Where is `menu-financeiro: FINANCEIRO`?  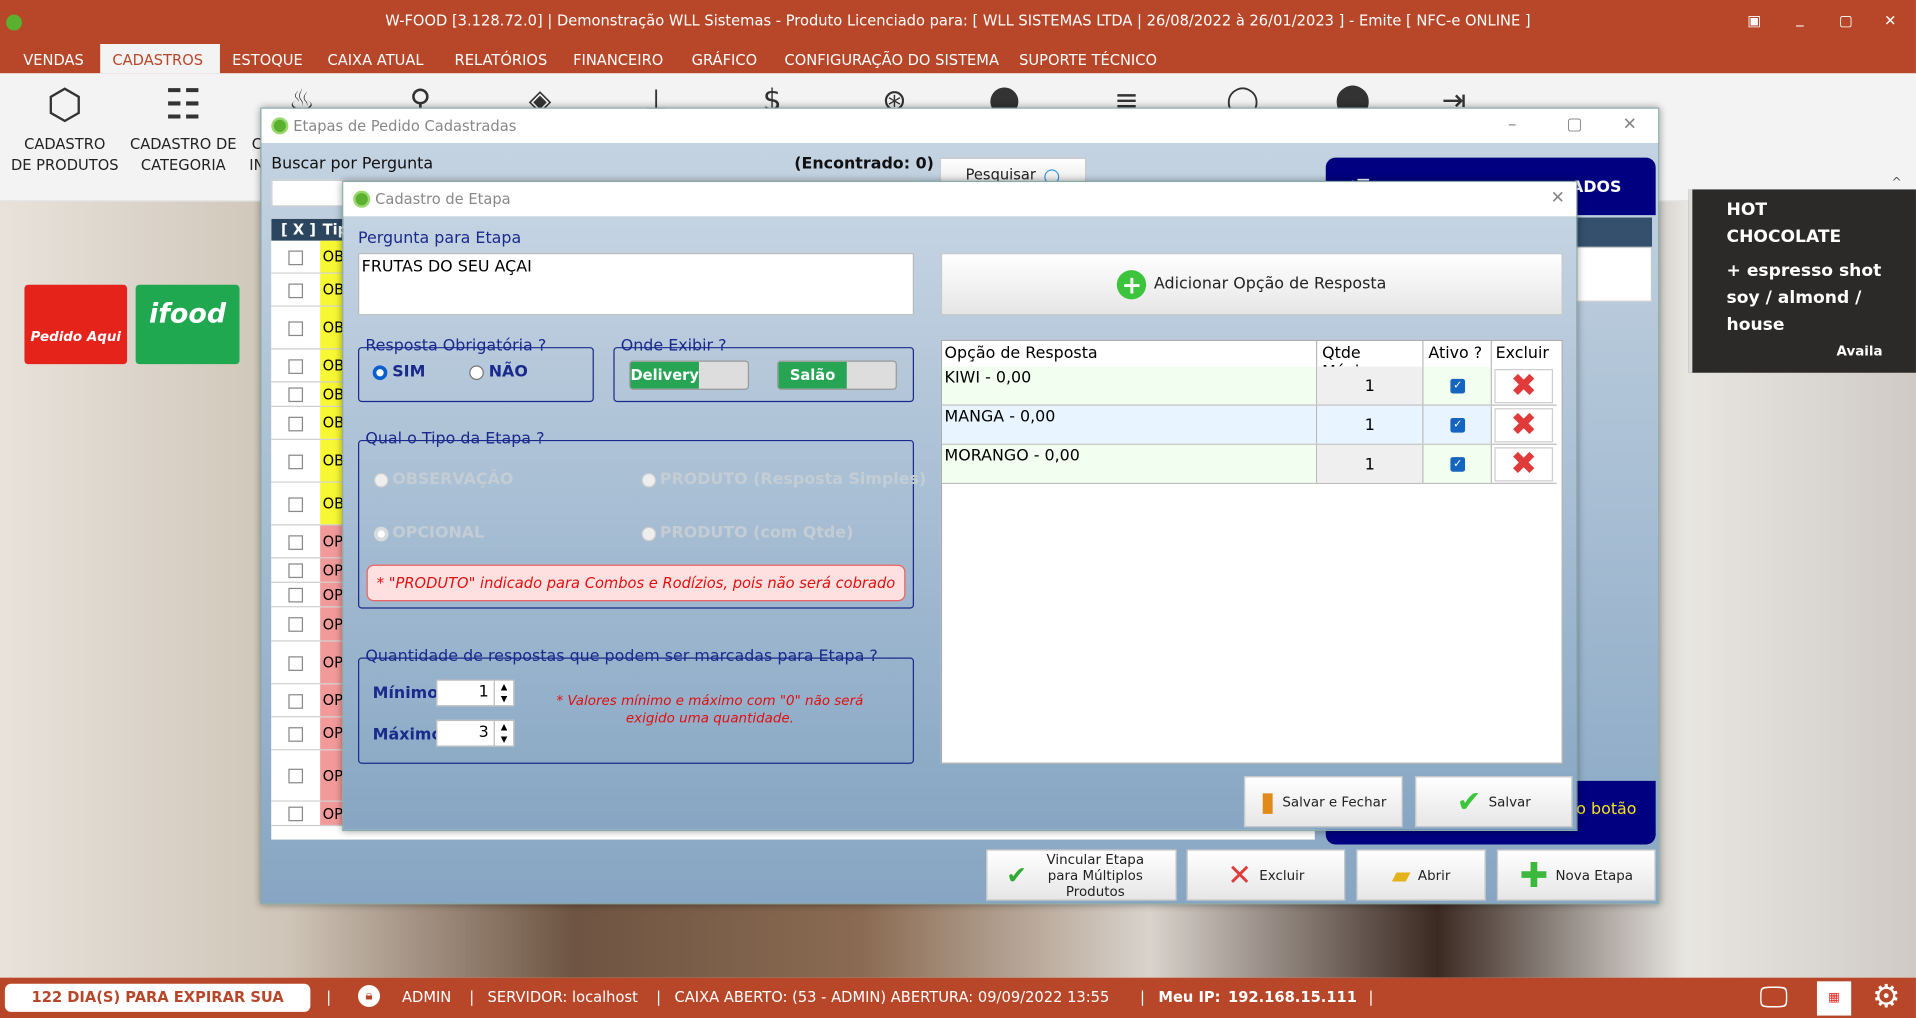
menu-financeiro: FINANCEIRO is located at coordinates (618, 58).